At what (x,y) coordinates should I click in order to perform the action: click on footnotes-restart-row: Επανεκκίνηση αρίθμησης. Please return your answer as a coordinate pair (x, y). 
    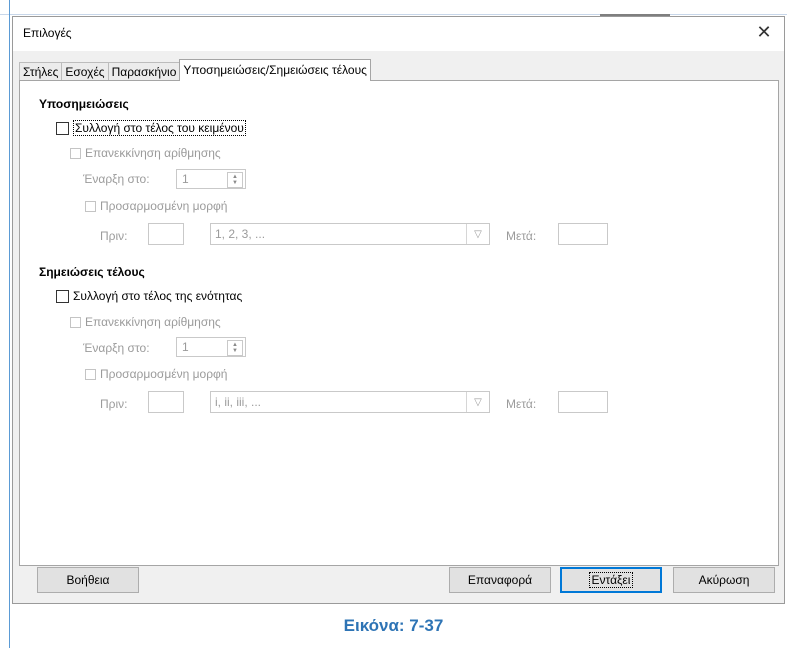
    Looking at the image, I should click on (145, 153).